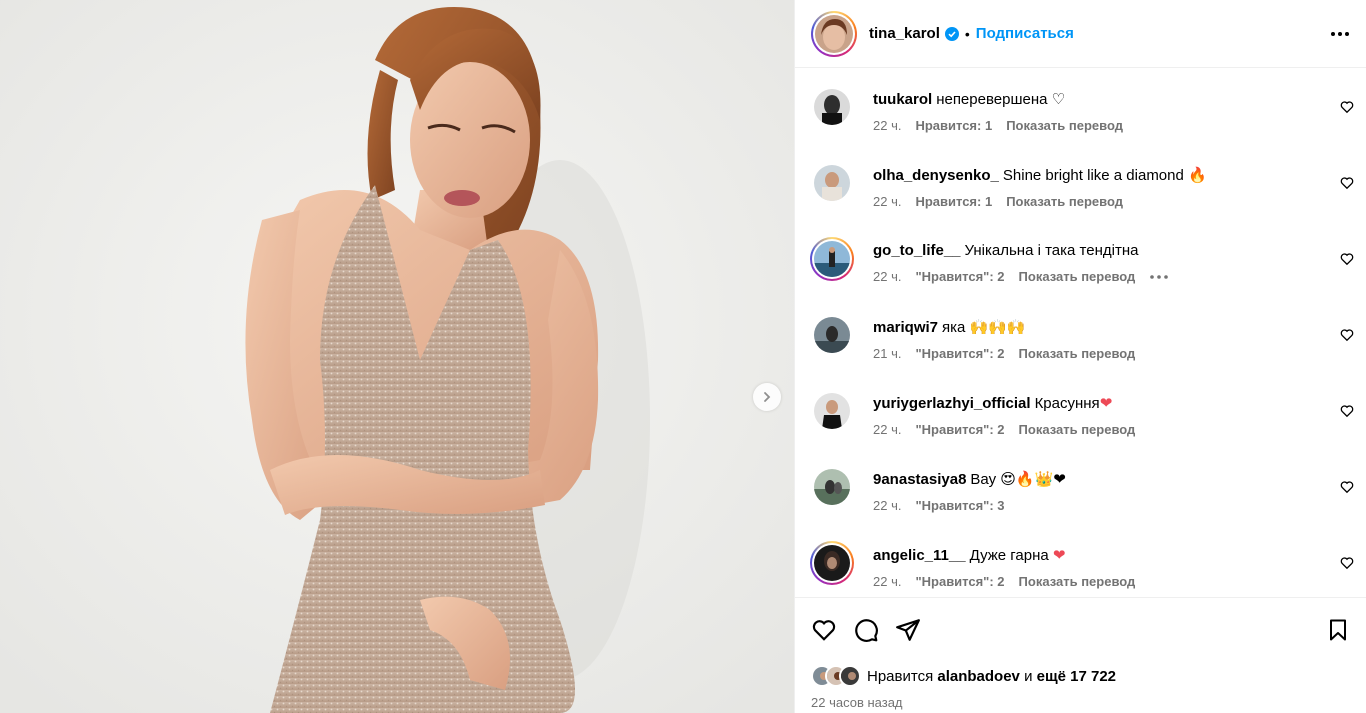  I want to click on comment-username: tuukarol, so click(902, 99).